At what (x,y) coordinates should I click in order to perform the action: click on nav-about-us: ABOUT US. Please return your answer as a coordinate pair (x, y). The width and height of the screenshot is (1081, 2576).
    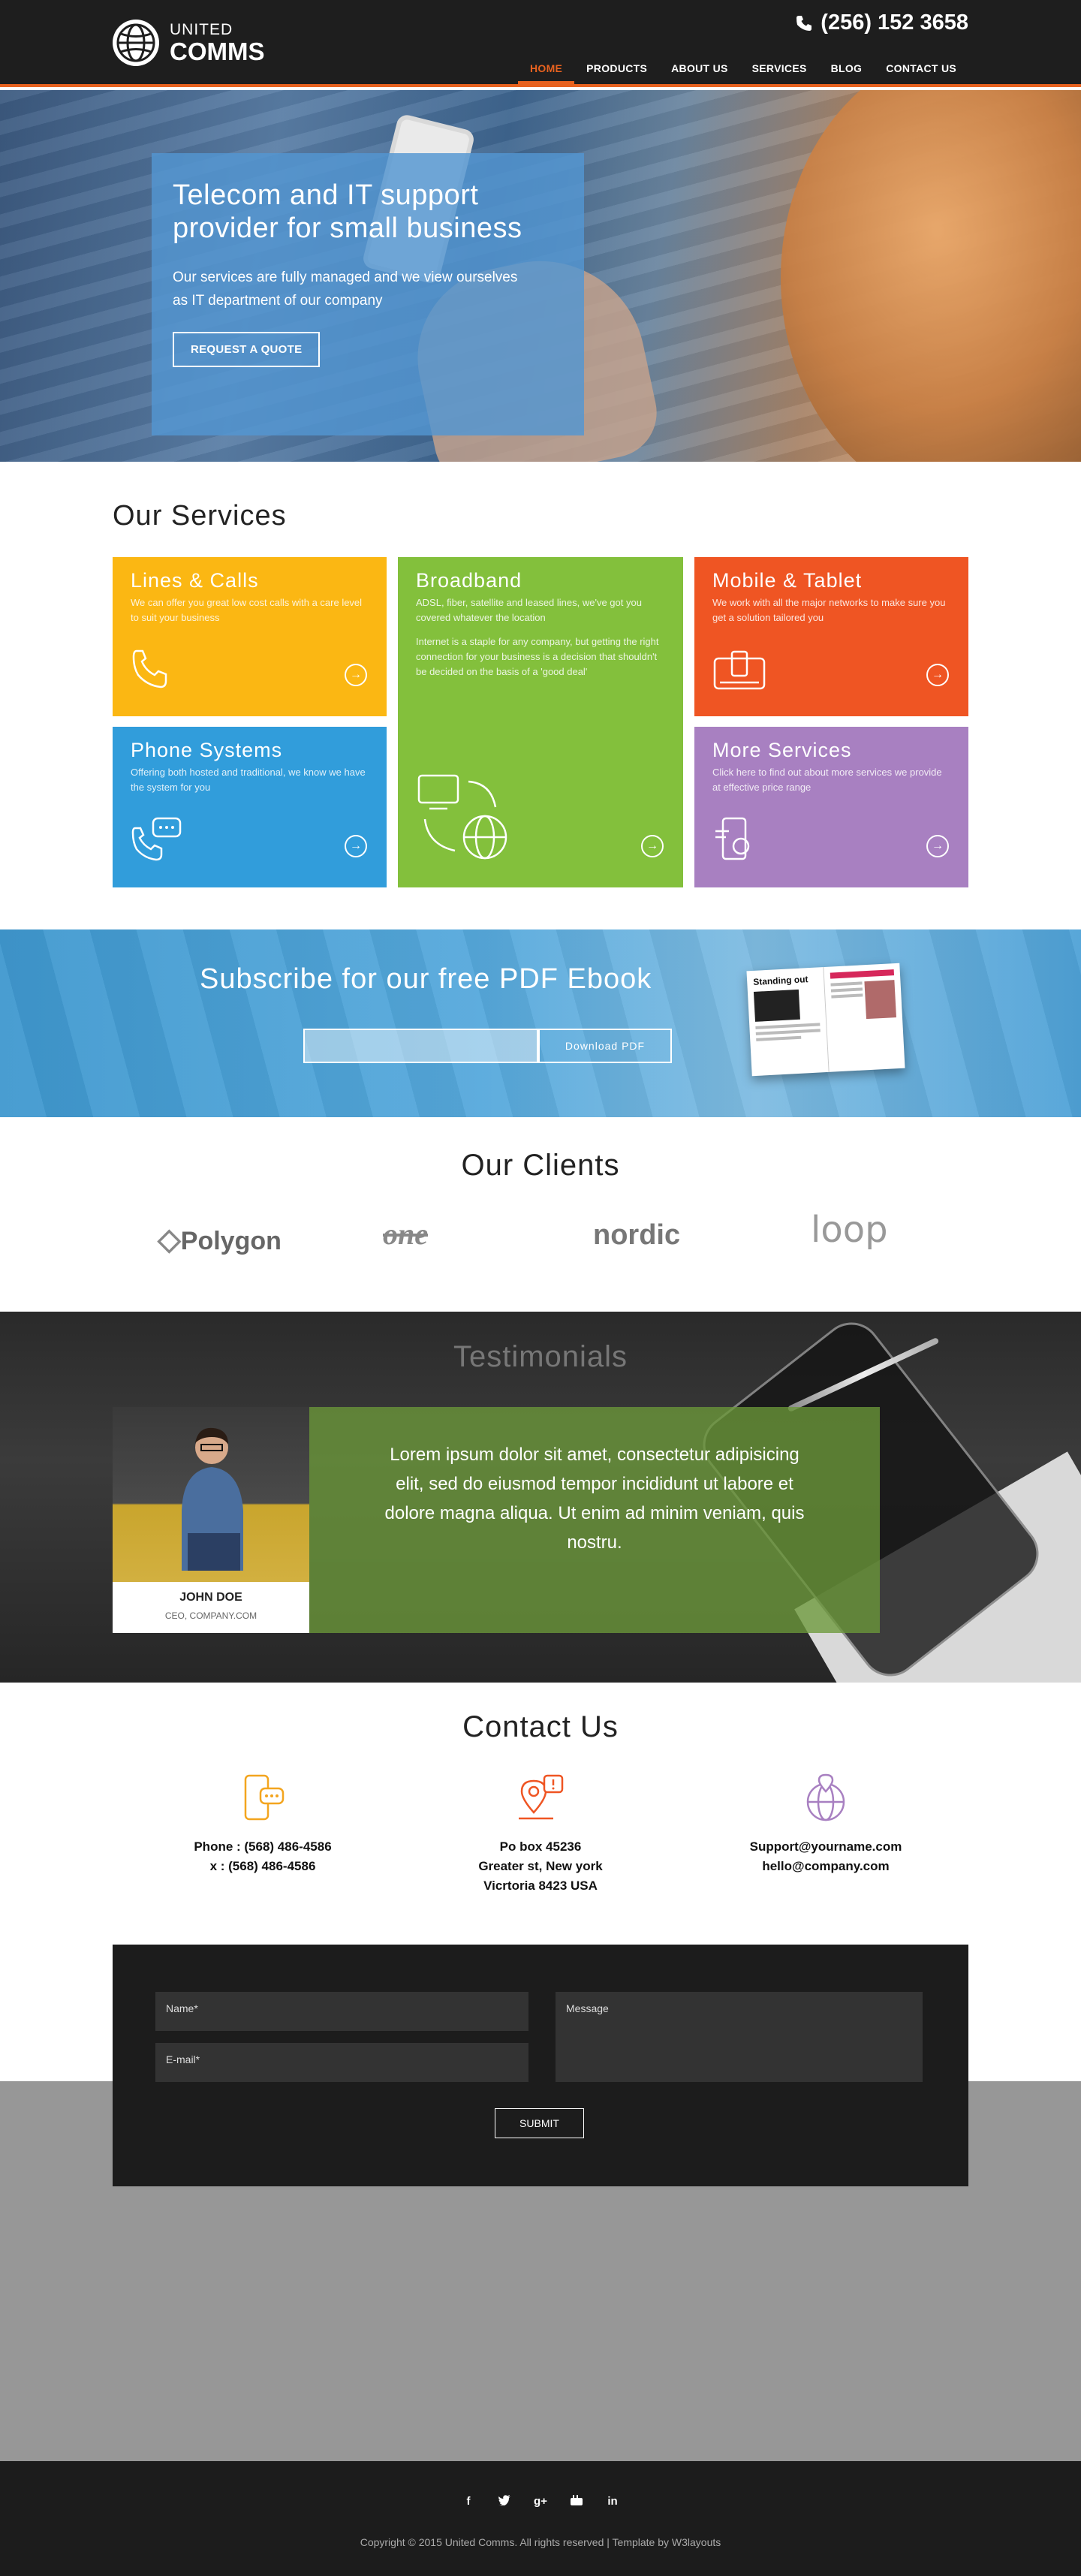
    Looking at the image, I should click on (699, 73).